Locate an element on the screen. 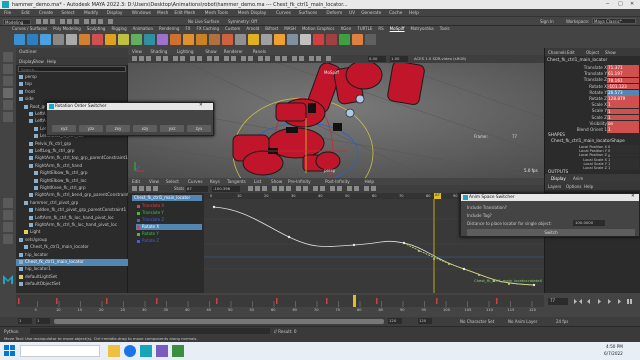 Image resolution: width=640 pixels, height=360 pixels. rotate-order-zxy-button: zxy is located at coordinates (118, 128).